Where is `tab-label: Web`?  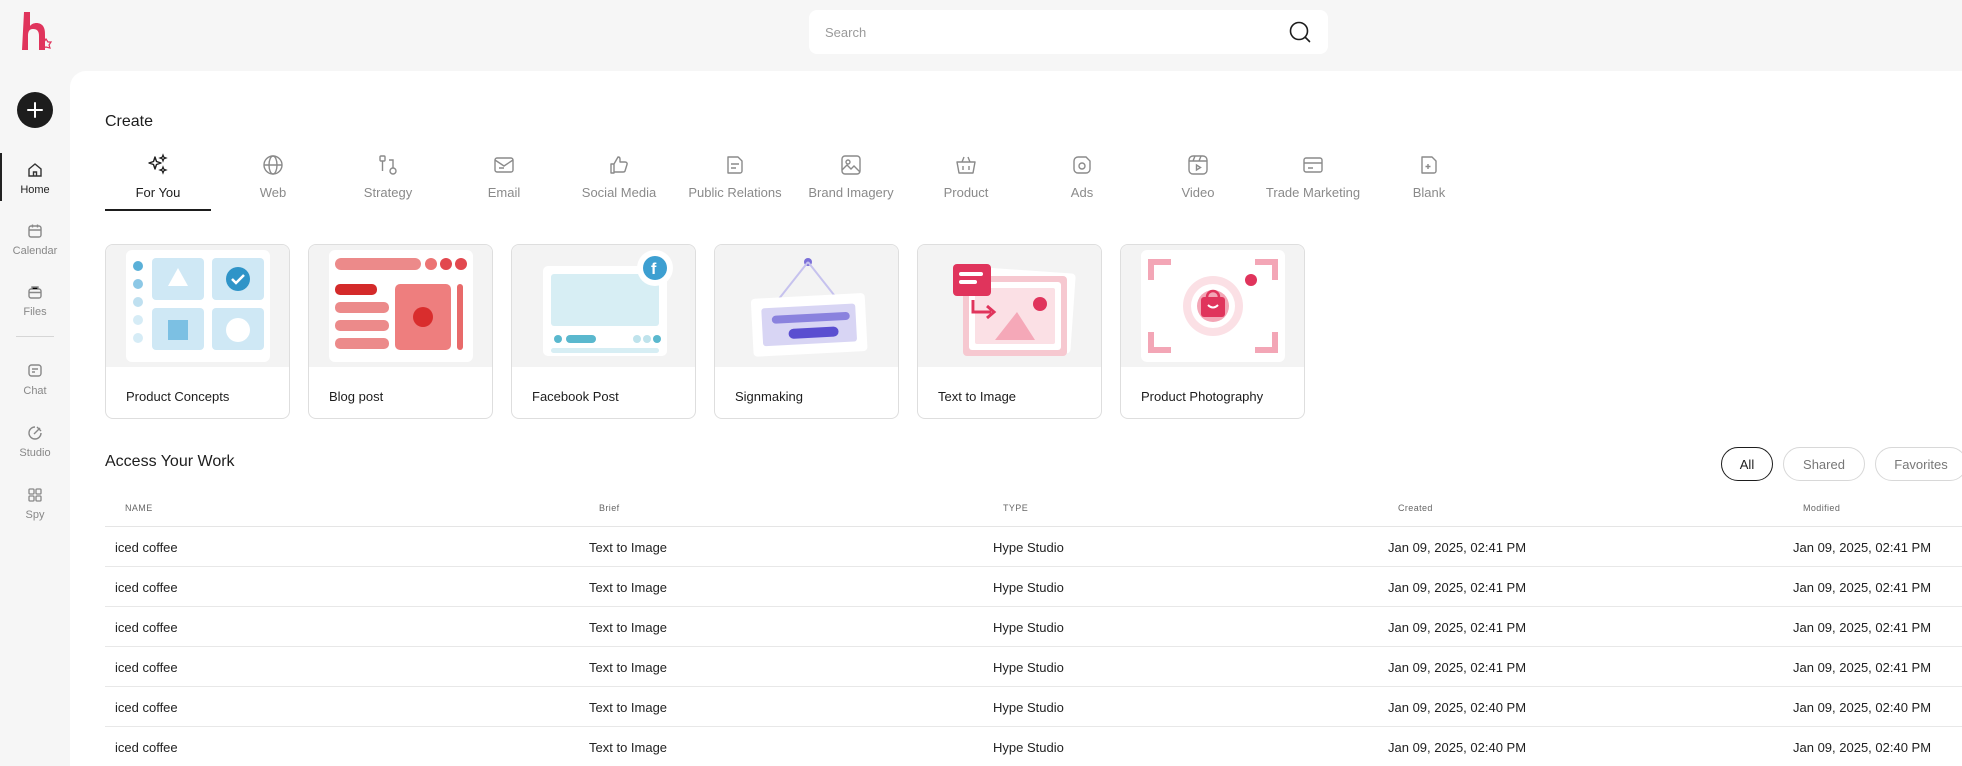 tab-label: Web is located at coordinates (273, 192).